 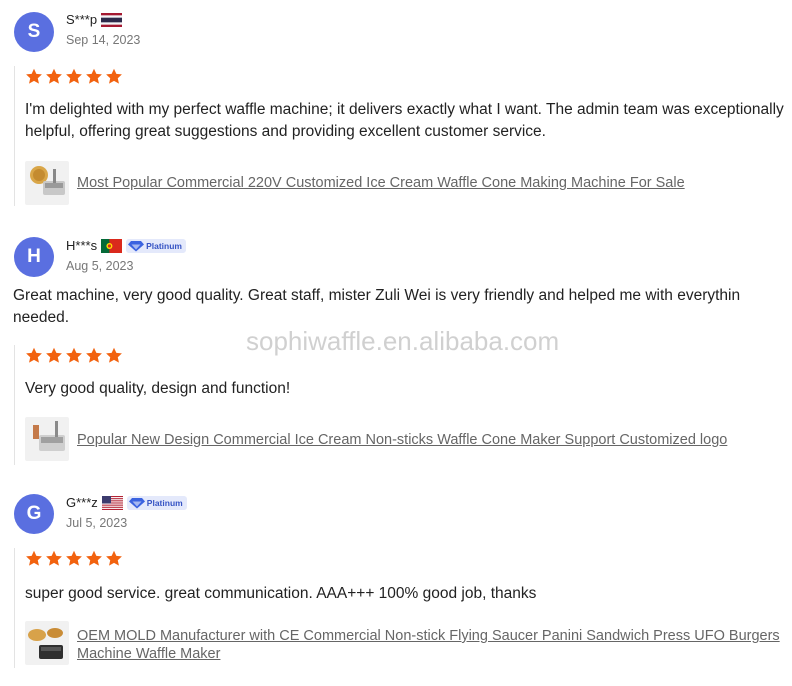 What do you see at coordinates (112, 502) in the screenshot?
I see `usa-flag-icon` at bounding box center [112, 502].